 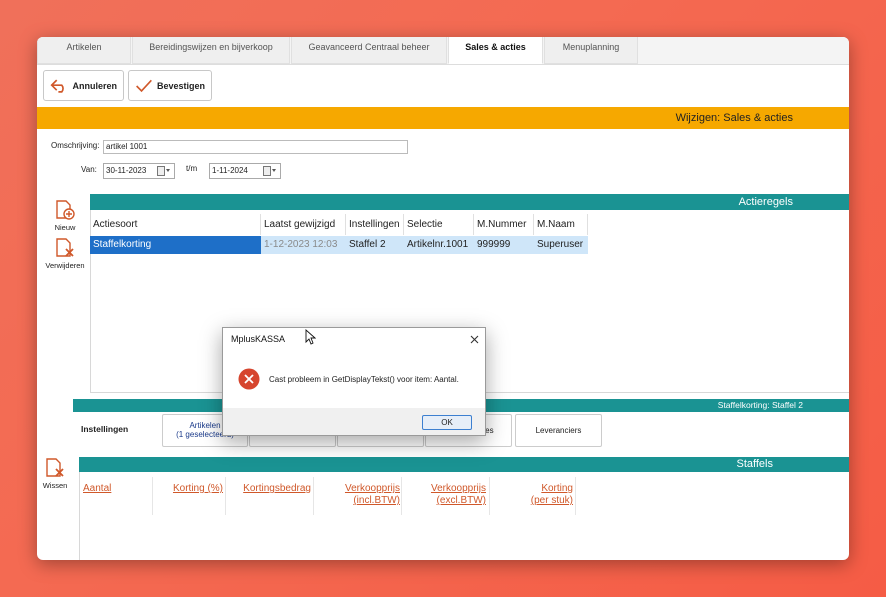 What do you see at coordinates (65, 265) in the screenshot?
I see `delete-label: Verwijderen` at bounding box center [65, 265].